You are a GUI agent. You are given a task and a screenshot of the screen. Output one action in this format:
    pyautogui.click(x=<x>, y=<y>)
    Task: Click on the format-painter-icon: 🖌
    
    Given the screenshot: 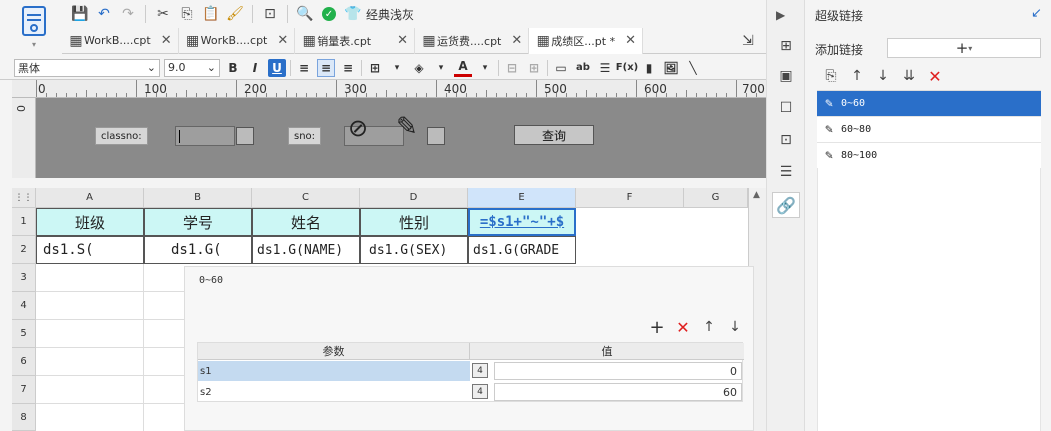 What is the action you would take?
    pyautogui.click(x=235, y=14)
    